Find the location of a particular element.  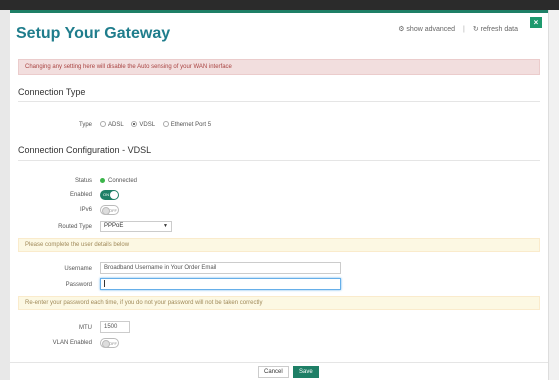

refresh-data-link: ↻ refresh data is located at coordinates (495, 29).